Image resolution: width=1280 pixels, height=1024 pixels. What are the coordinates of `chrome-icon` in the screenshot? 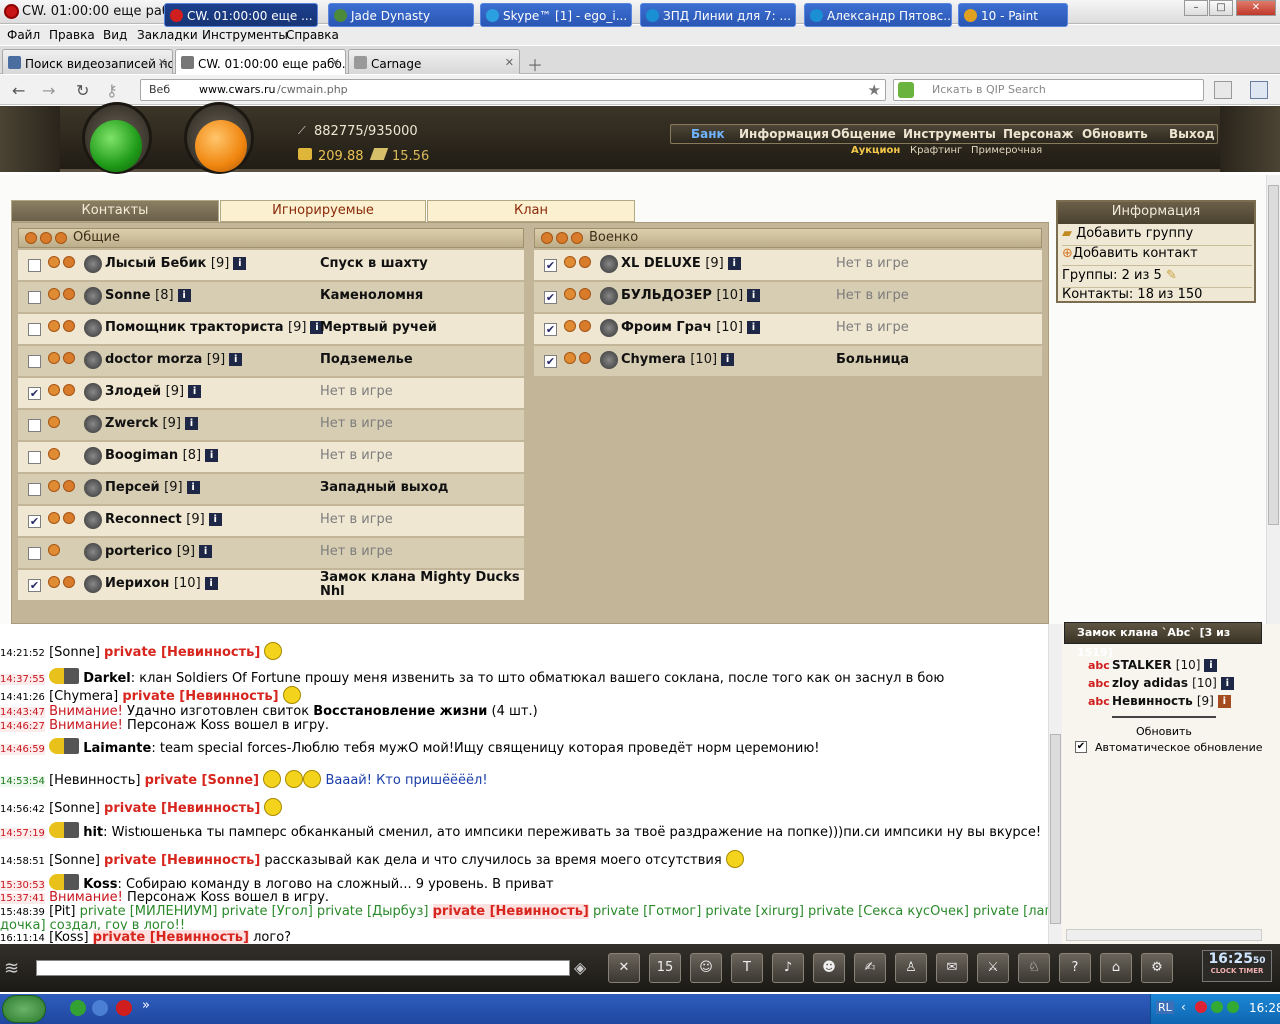 It's located at (100, 1008).